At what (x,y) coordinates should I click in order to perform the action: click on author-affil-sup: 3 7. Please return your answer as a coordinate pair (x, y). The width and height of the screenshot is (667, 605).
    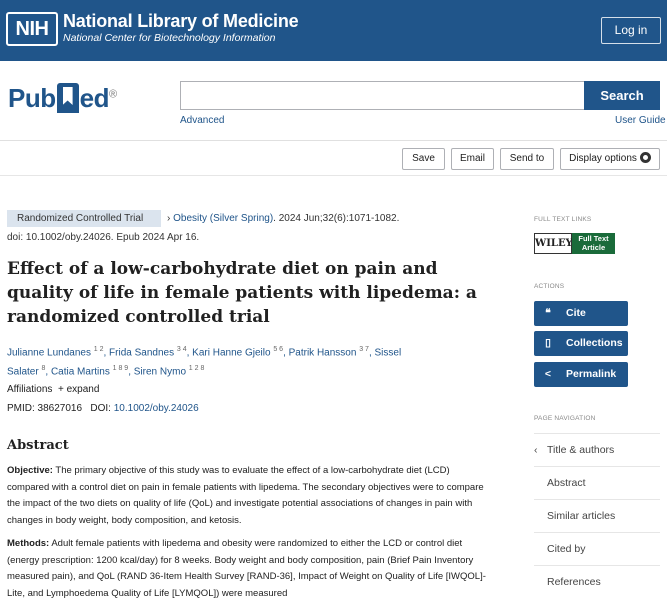
    Looking at the image, I should click on (364, 349).